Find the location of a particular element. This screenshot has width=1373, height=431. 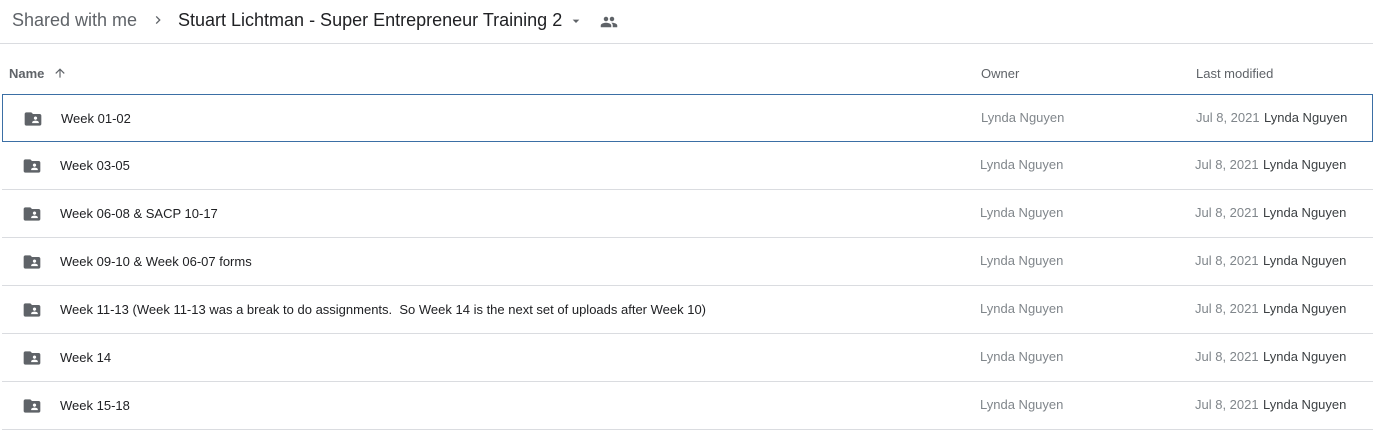

file-name: Week 01-02 is located at coordinates (96, 119).